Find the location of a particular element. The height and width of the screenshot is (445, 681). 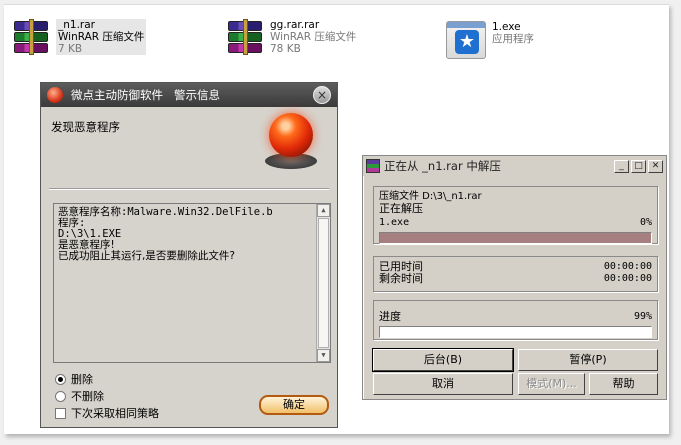

background-button: 后台(B) is located at coordinates (443, 360).